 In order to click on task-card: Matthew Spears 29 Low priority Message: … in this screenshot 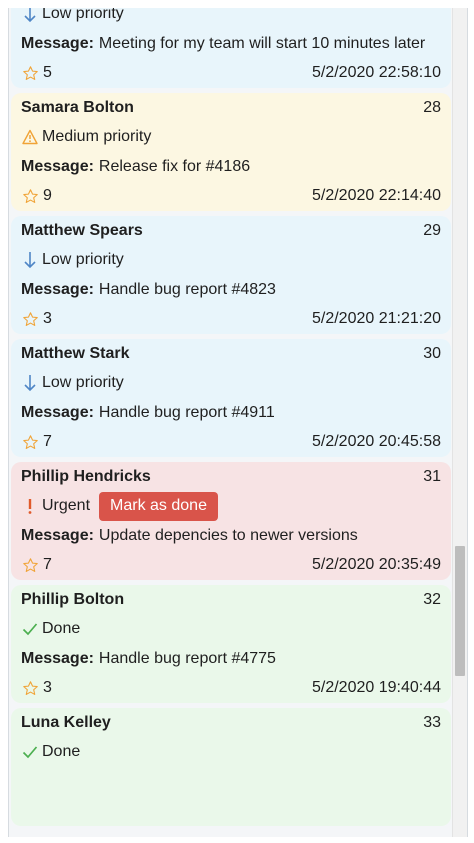, I will do `click(231, 275)`.